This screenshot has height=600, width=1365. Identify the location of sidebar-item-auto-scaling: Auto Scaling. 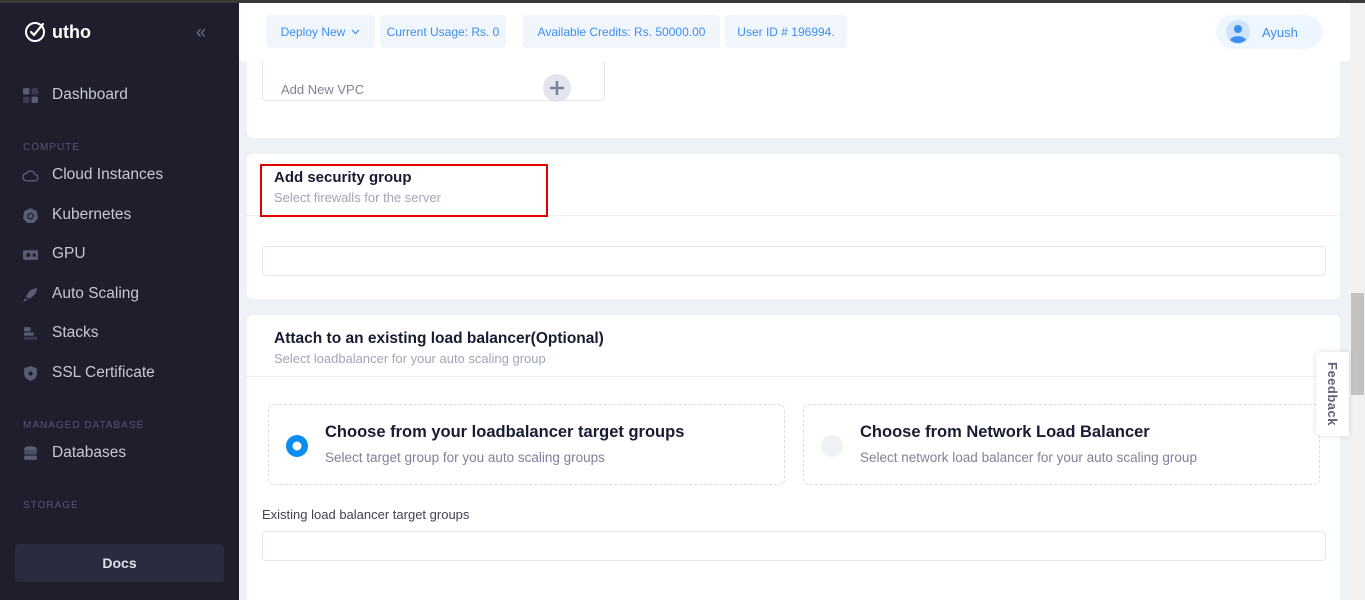
(80, 294).